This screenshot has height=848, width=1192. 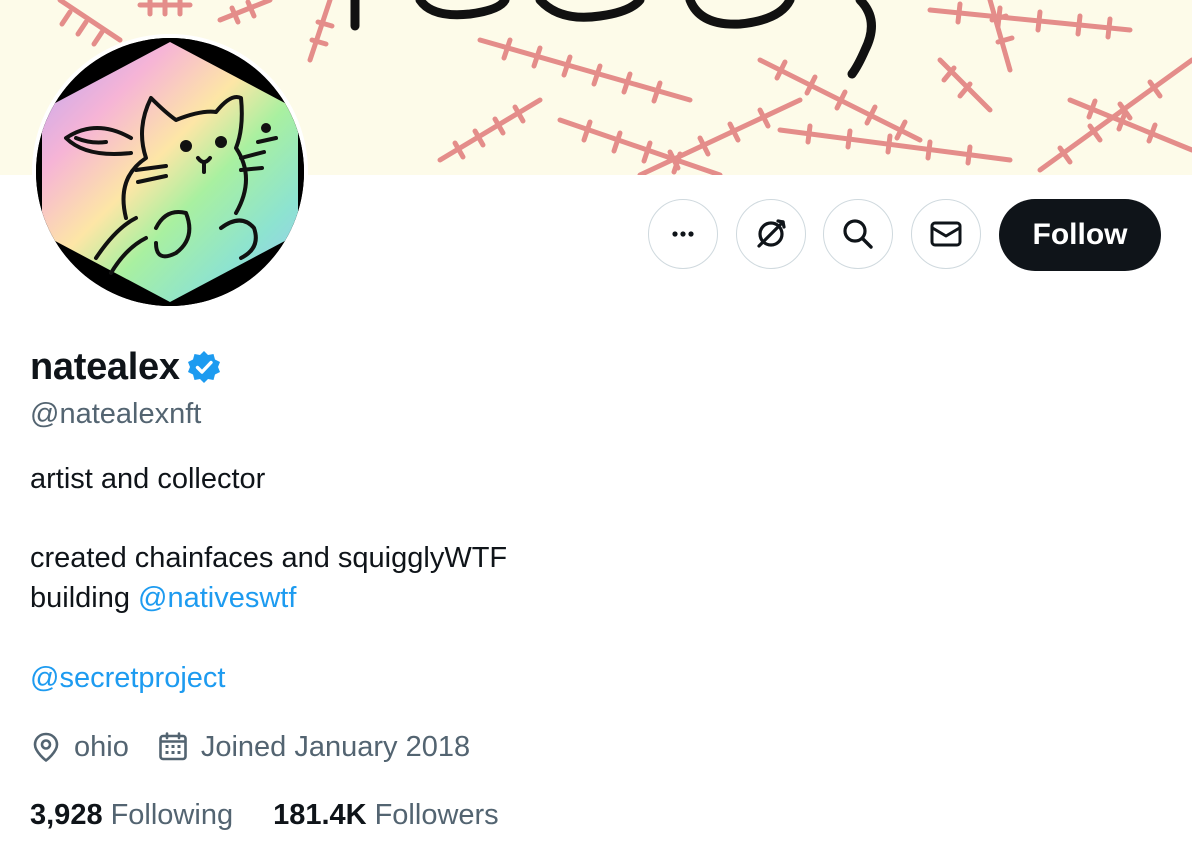 What do you see at coordinates (148, 479) in the screenshot?
I see `bio-line: artist and collector` at bounding box center [148, 479].